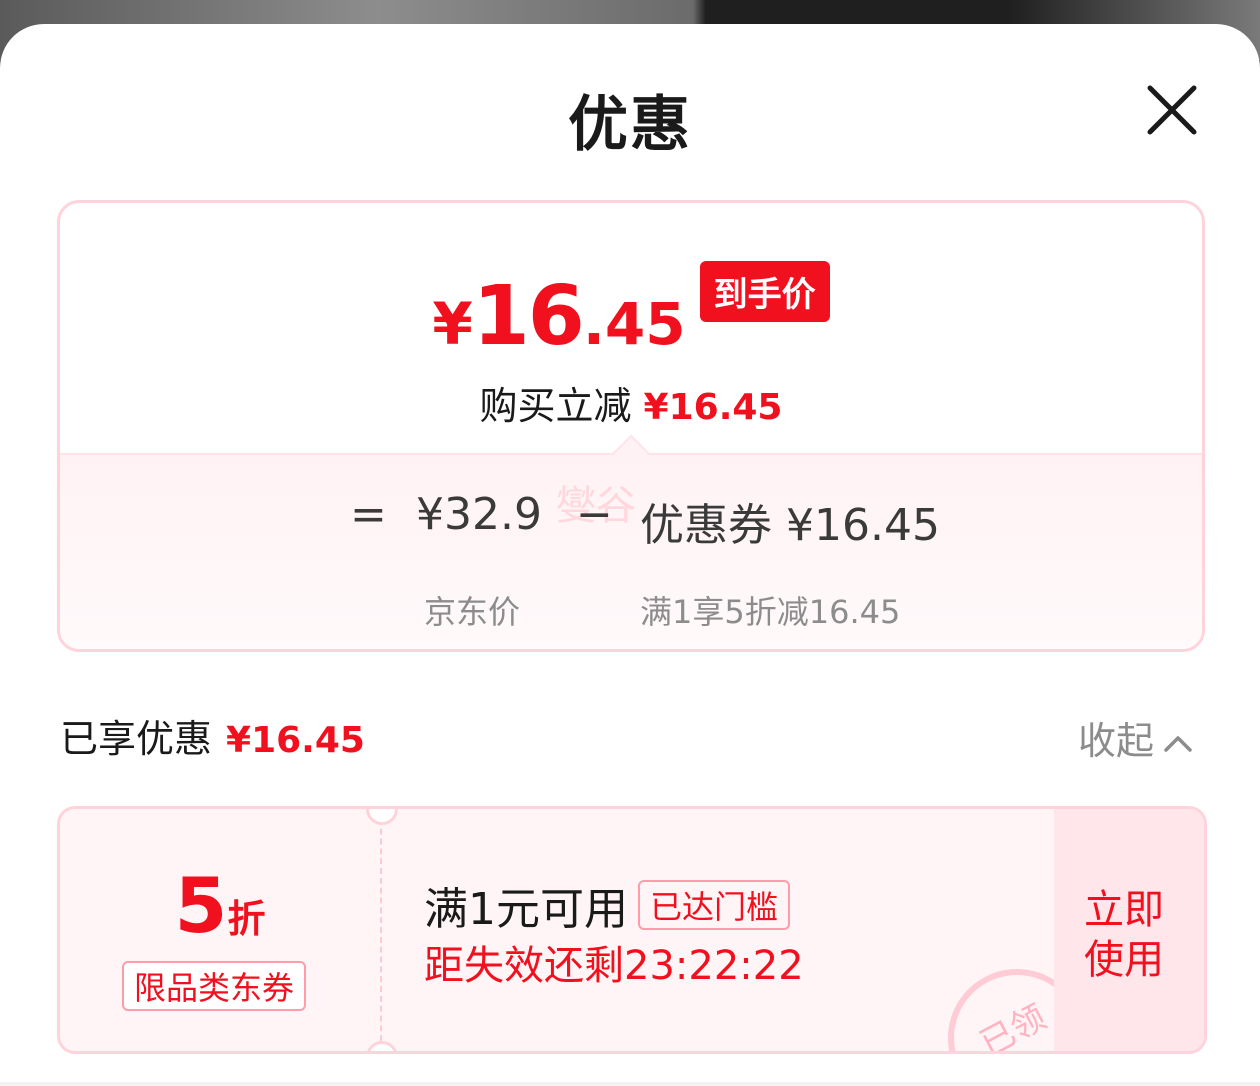  Describe the element at coordinates (714, 905) in the screenshot. I see `threshold-reached-tag: 已达门槛` at that location.